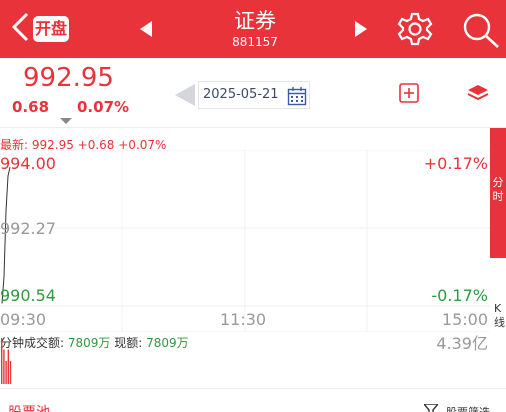 This screenshot has height=412, width=506. What do you see at coordinates (28, 228) in the screenshot?
I see `price-mid-label: 992.27` at bounding box center [28, 228].